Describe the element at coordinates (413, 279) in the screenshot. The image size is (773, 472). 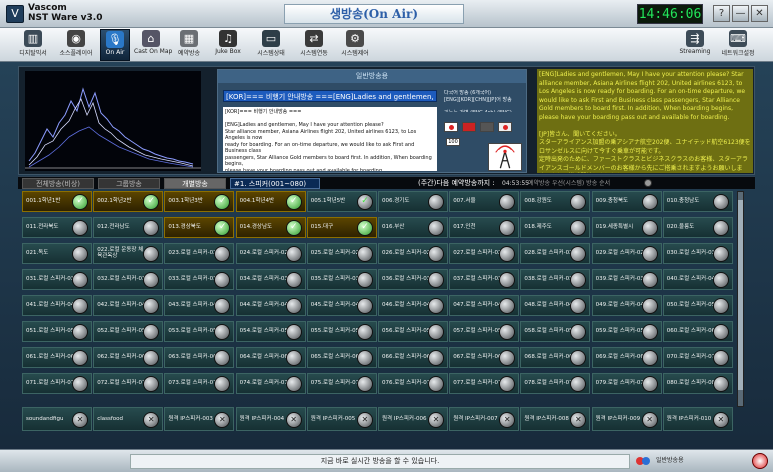
I see `speaker-cell: 036.로컬 스피커-036` at that location.